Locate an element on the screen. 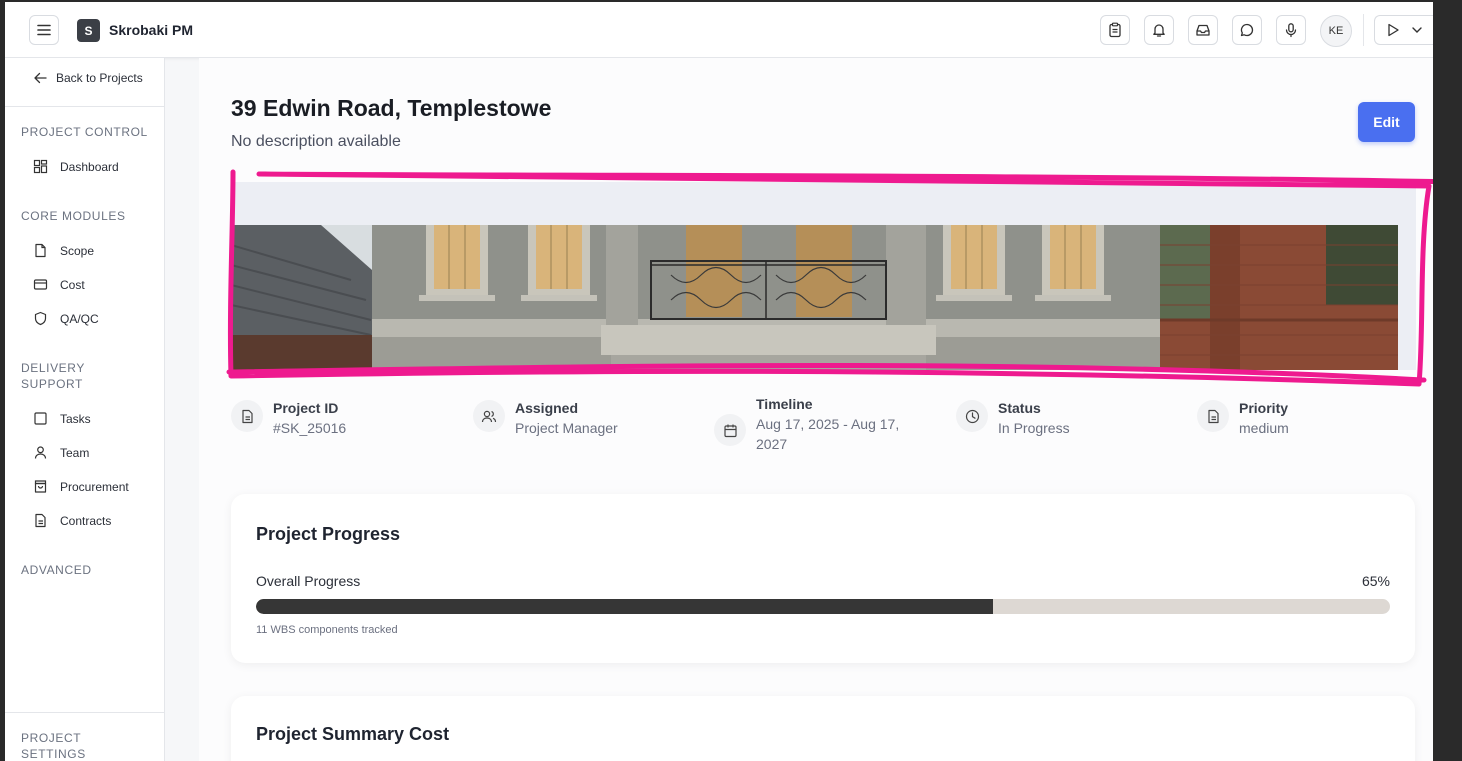  dashboard-icon is located at coordinates (40, 166).